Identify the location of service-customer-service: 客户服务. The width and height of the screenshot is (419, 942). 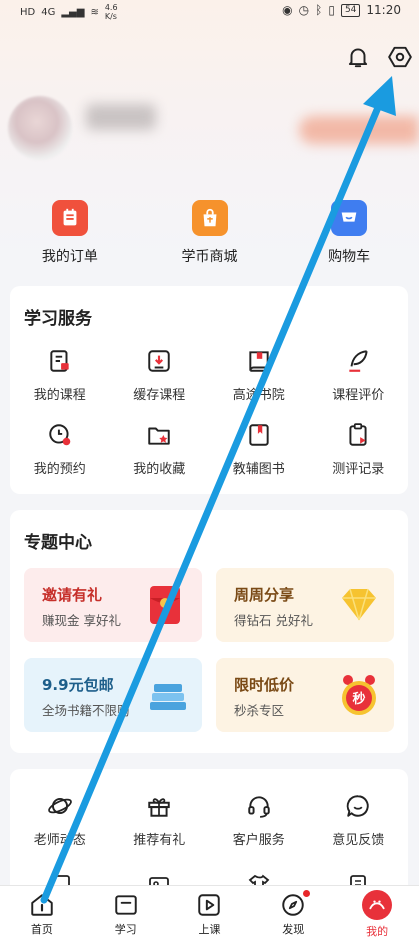
(259, 830).